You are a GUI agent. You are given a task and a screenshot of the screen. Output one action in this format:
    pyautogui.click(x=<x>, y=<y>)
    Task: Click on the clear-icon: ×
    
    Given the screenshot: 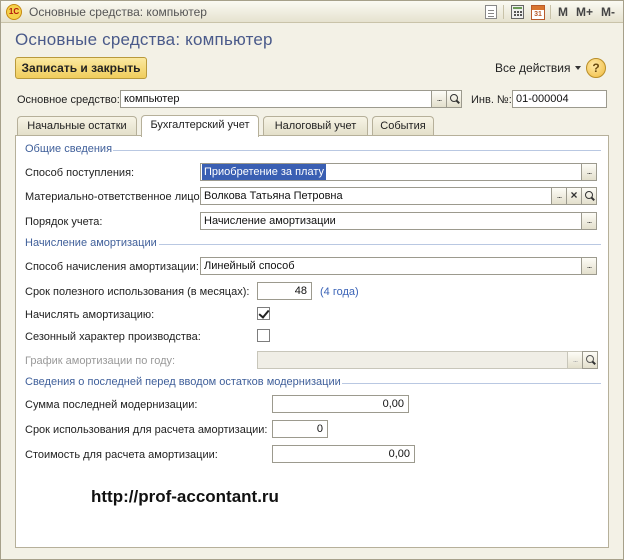 What is the action you would take?
    pyautogui.click(x=574, y=196)
    